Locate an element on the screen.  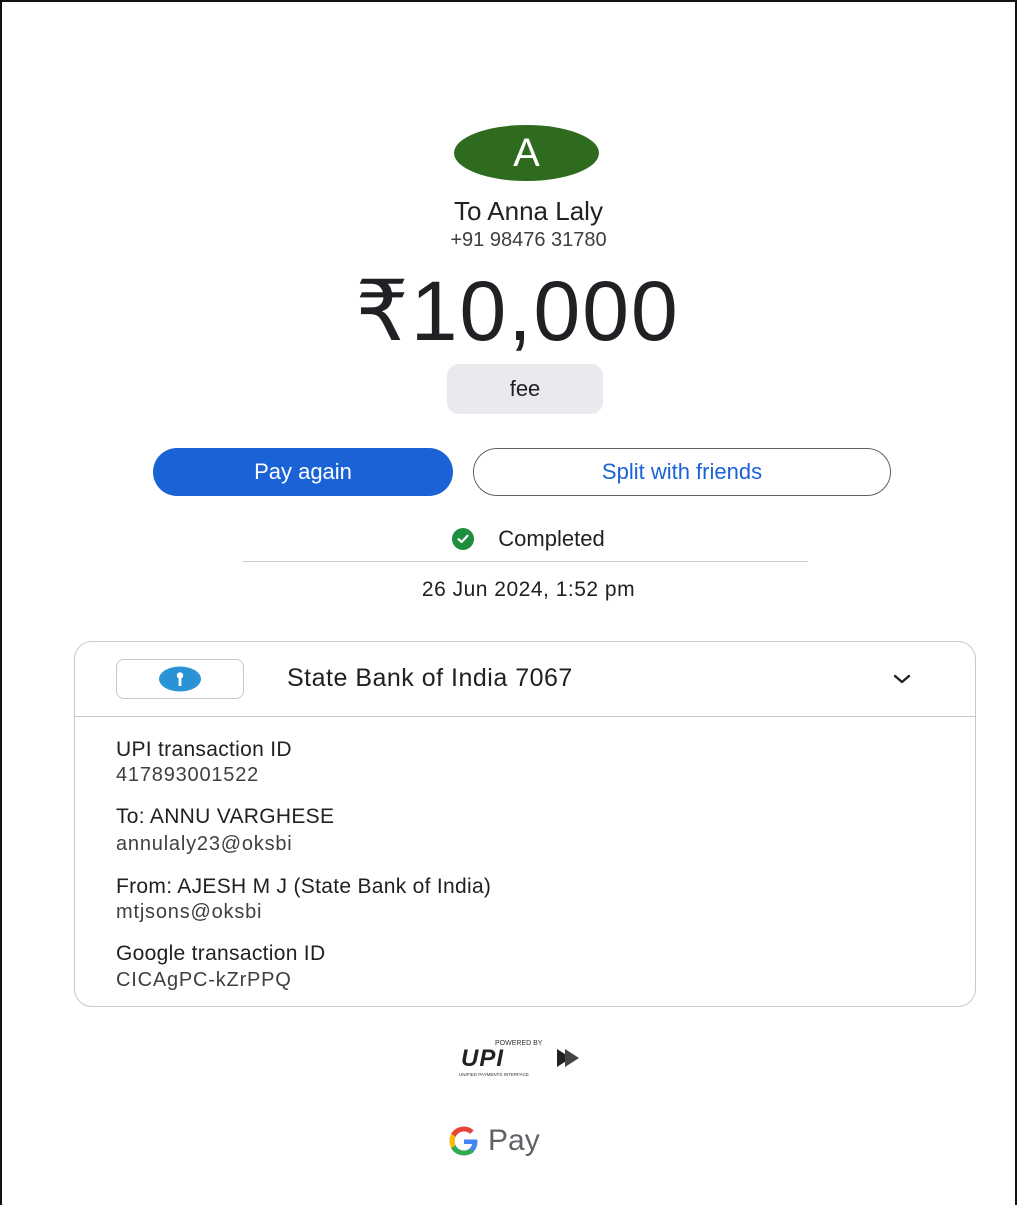
pay-again-button: Pay again is located at coordinates (303, 472).